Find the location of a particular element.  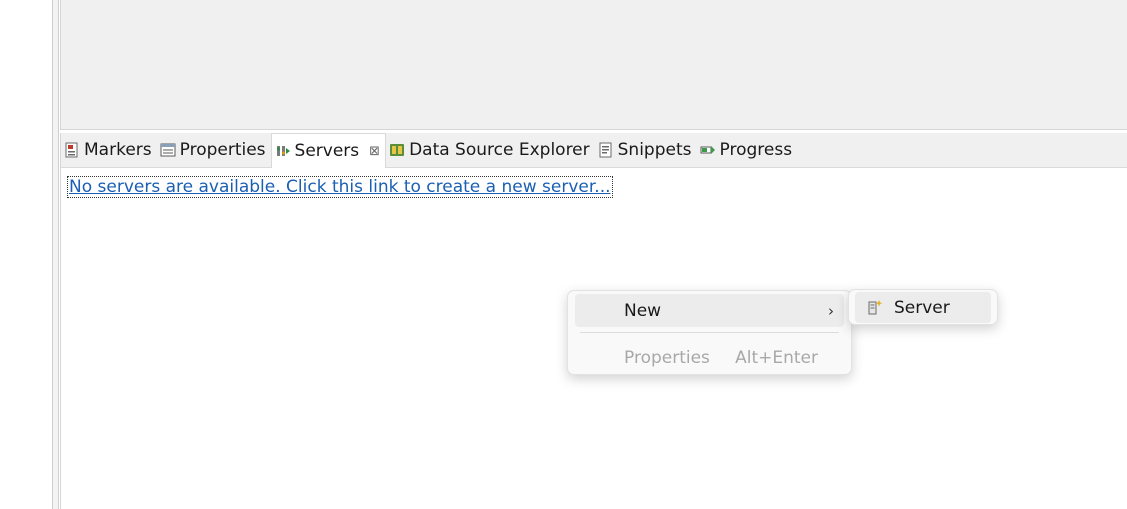

new-server-icon is located at coordinates (875, 307).